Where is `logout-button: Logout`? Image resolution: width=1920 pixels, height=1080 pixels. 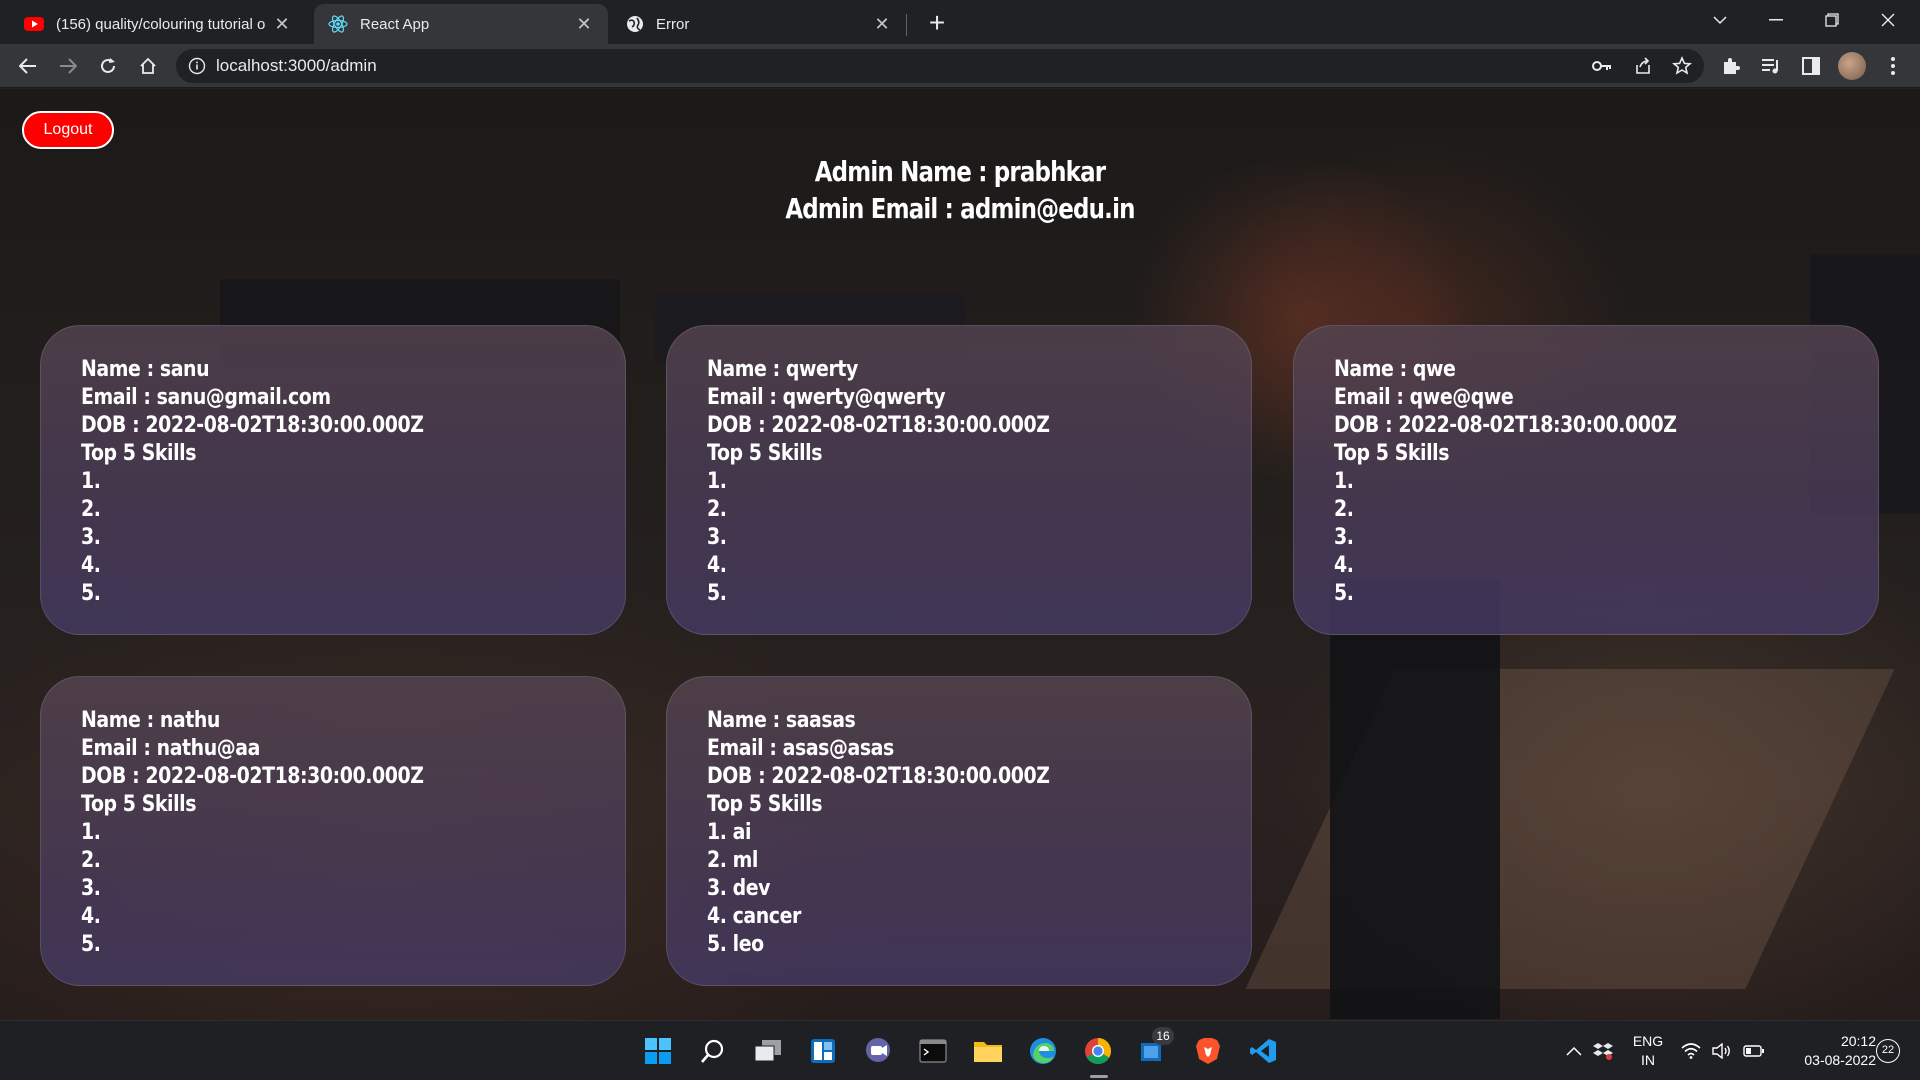
logout-button: Logout is located at coordinates (68, 130).